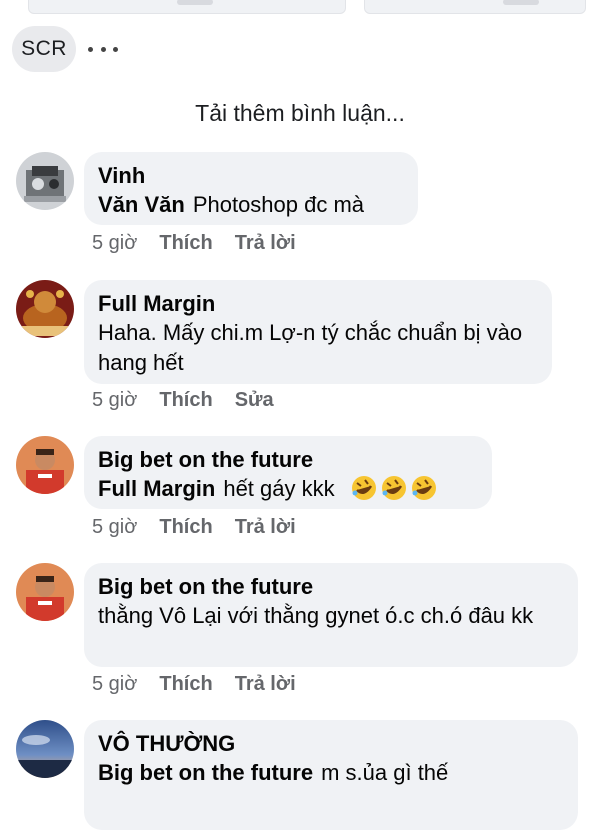 This screenshot has width=600, height=830. I want to click on ellipsis-icon, so click(103, 49).